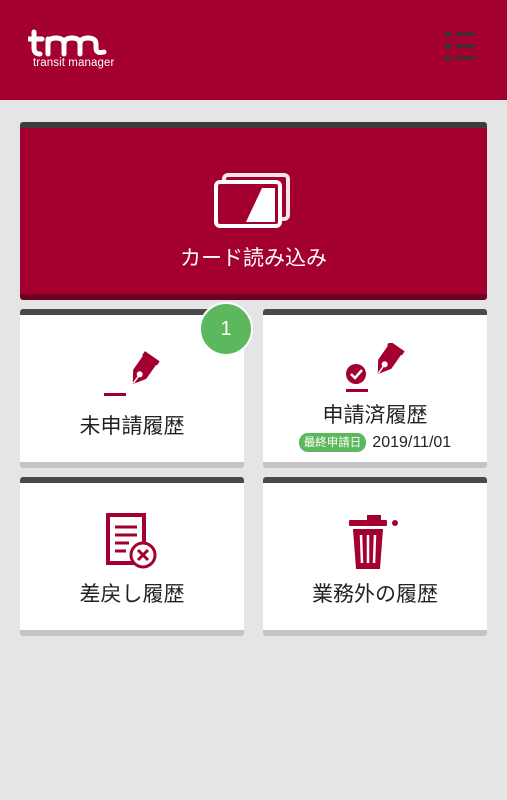  Describe the element at coordinates (460, 46) in the screenshot. I see `list-menu-icon` at that location.